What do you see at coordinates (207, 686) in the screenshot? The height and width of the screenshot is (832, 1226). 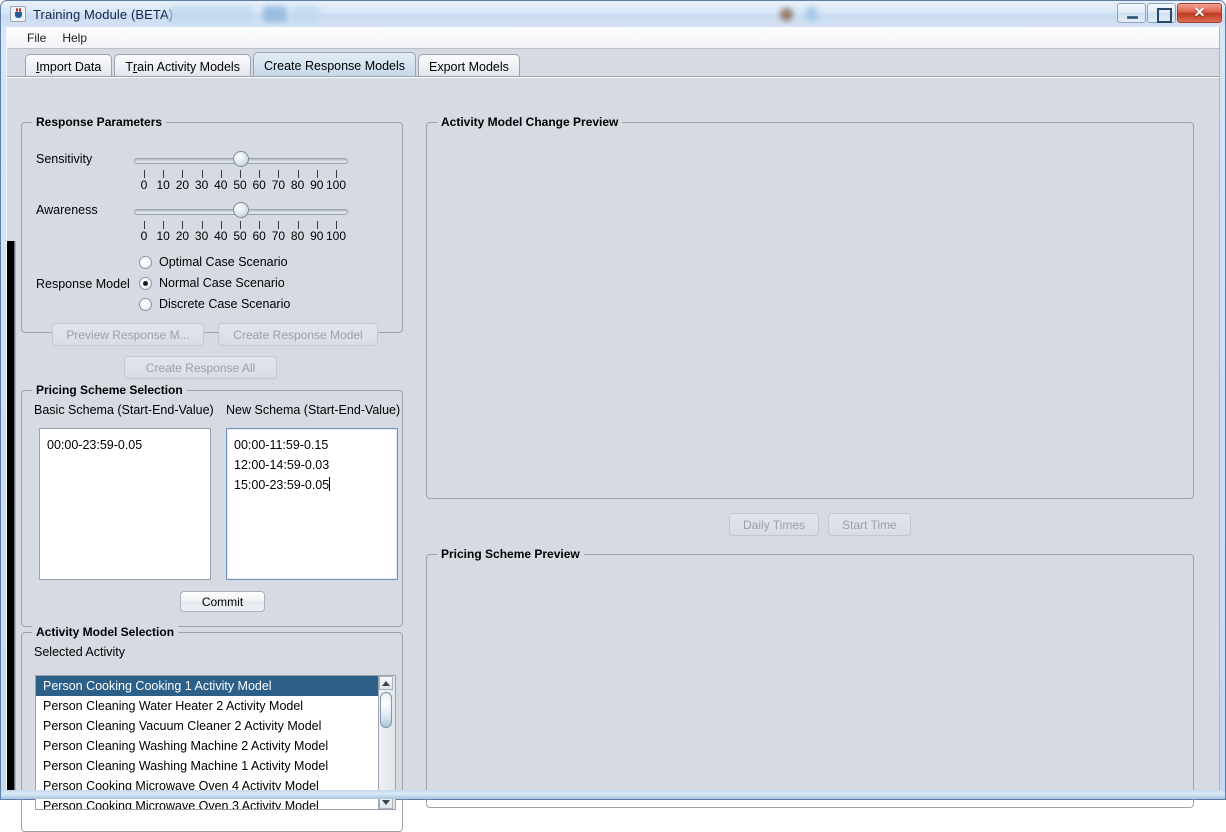 I see `activity-model-list-item: Person Cooking Cooking 1 Activity Model` at bounding box center [207, 686].